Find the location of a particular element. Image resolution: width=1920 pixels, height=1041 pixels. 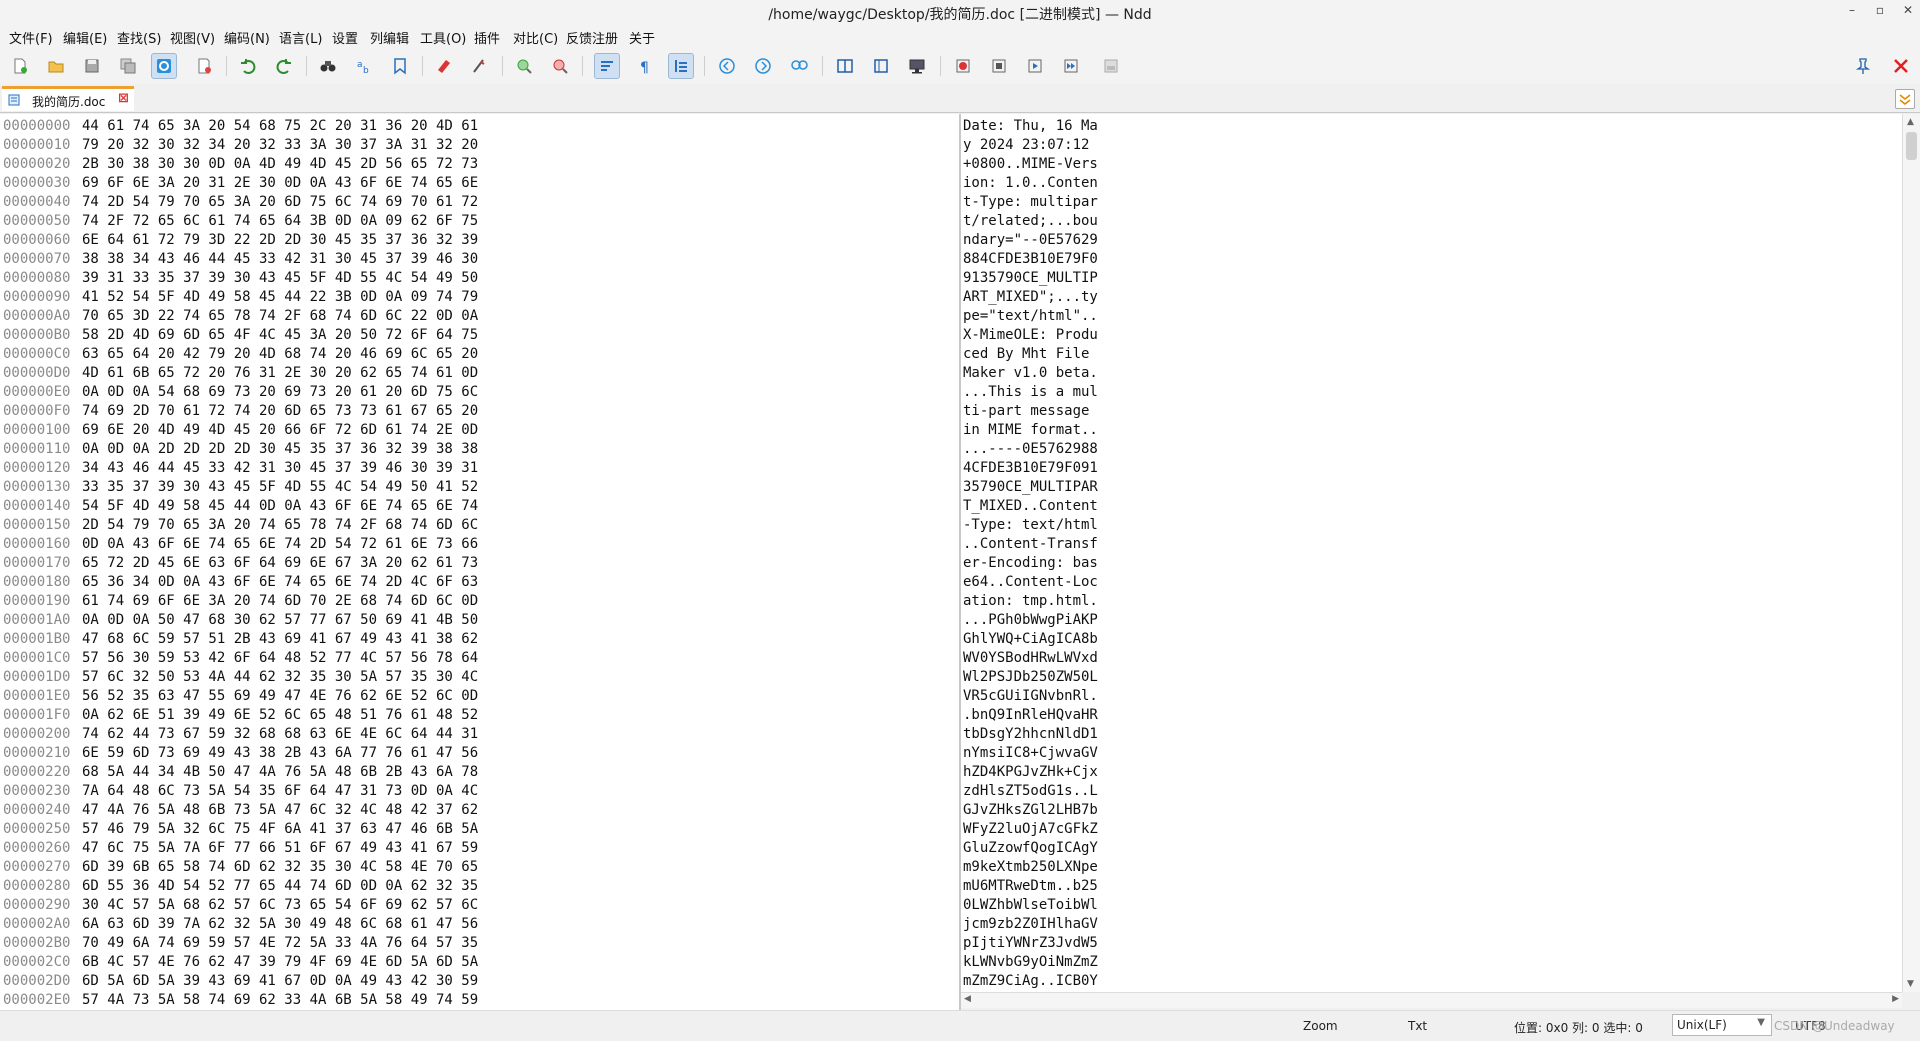

row-text: -Type: text/html is located at coordinates (1030, 525).